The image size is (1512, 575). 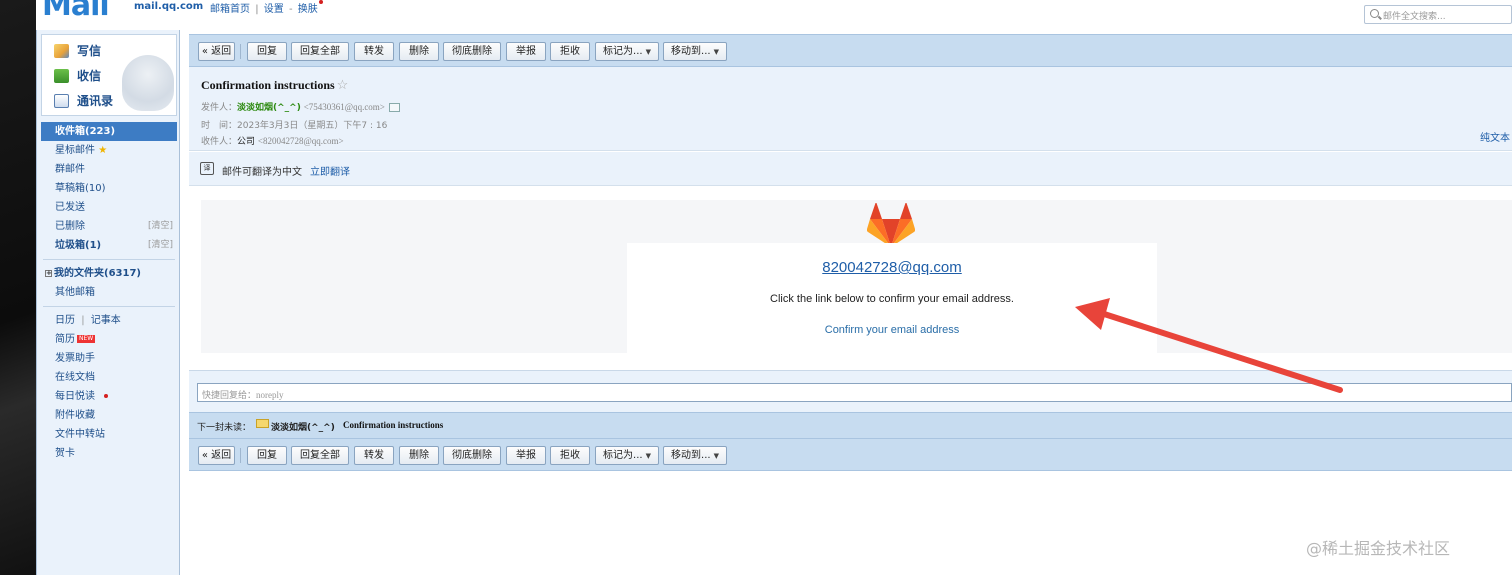 I want to click on daily-label: 每日悦读, so click(x=75, y=396).